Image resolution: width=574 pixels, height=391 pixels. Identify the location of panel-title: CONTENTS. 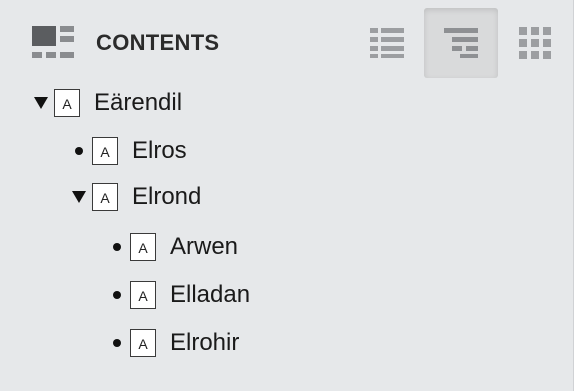
(158, 42).